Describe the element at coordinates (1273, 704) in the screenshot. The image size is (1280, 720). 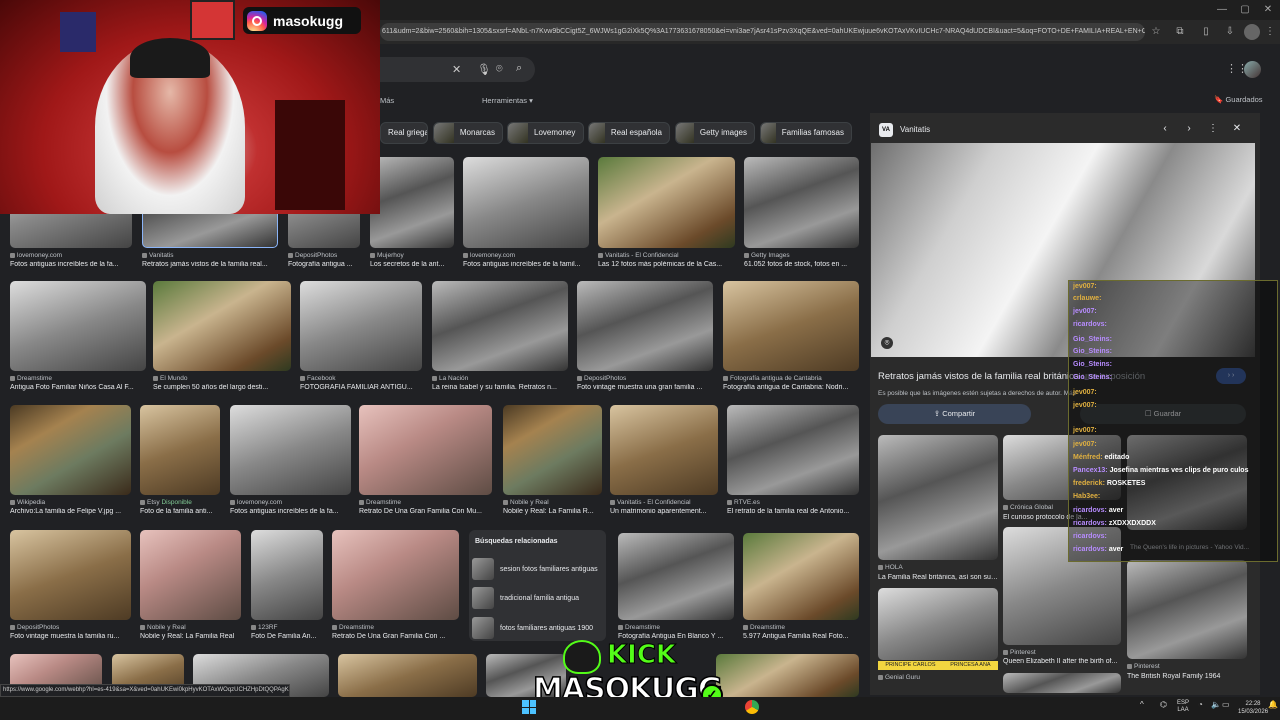
I see `notifications-icon: 🔔` at that location.